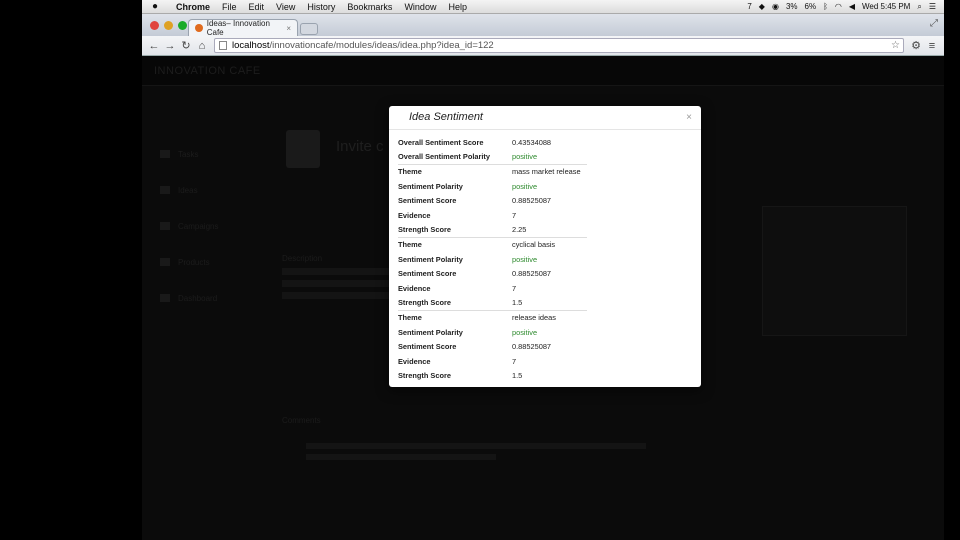 This screenshot has width=960, height=540. What do you see at coordinates (895, 45) in the screenshot?
I see `bookmark-star-icon: ☆` at bounding box center [895, 45].